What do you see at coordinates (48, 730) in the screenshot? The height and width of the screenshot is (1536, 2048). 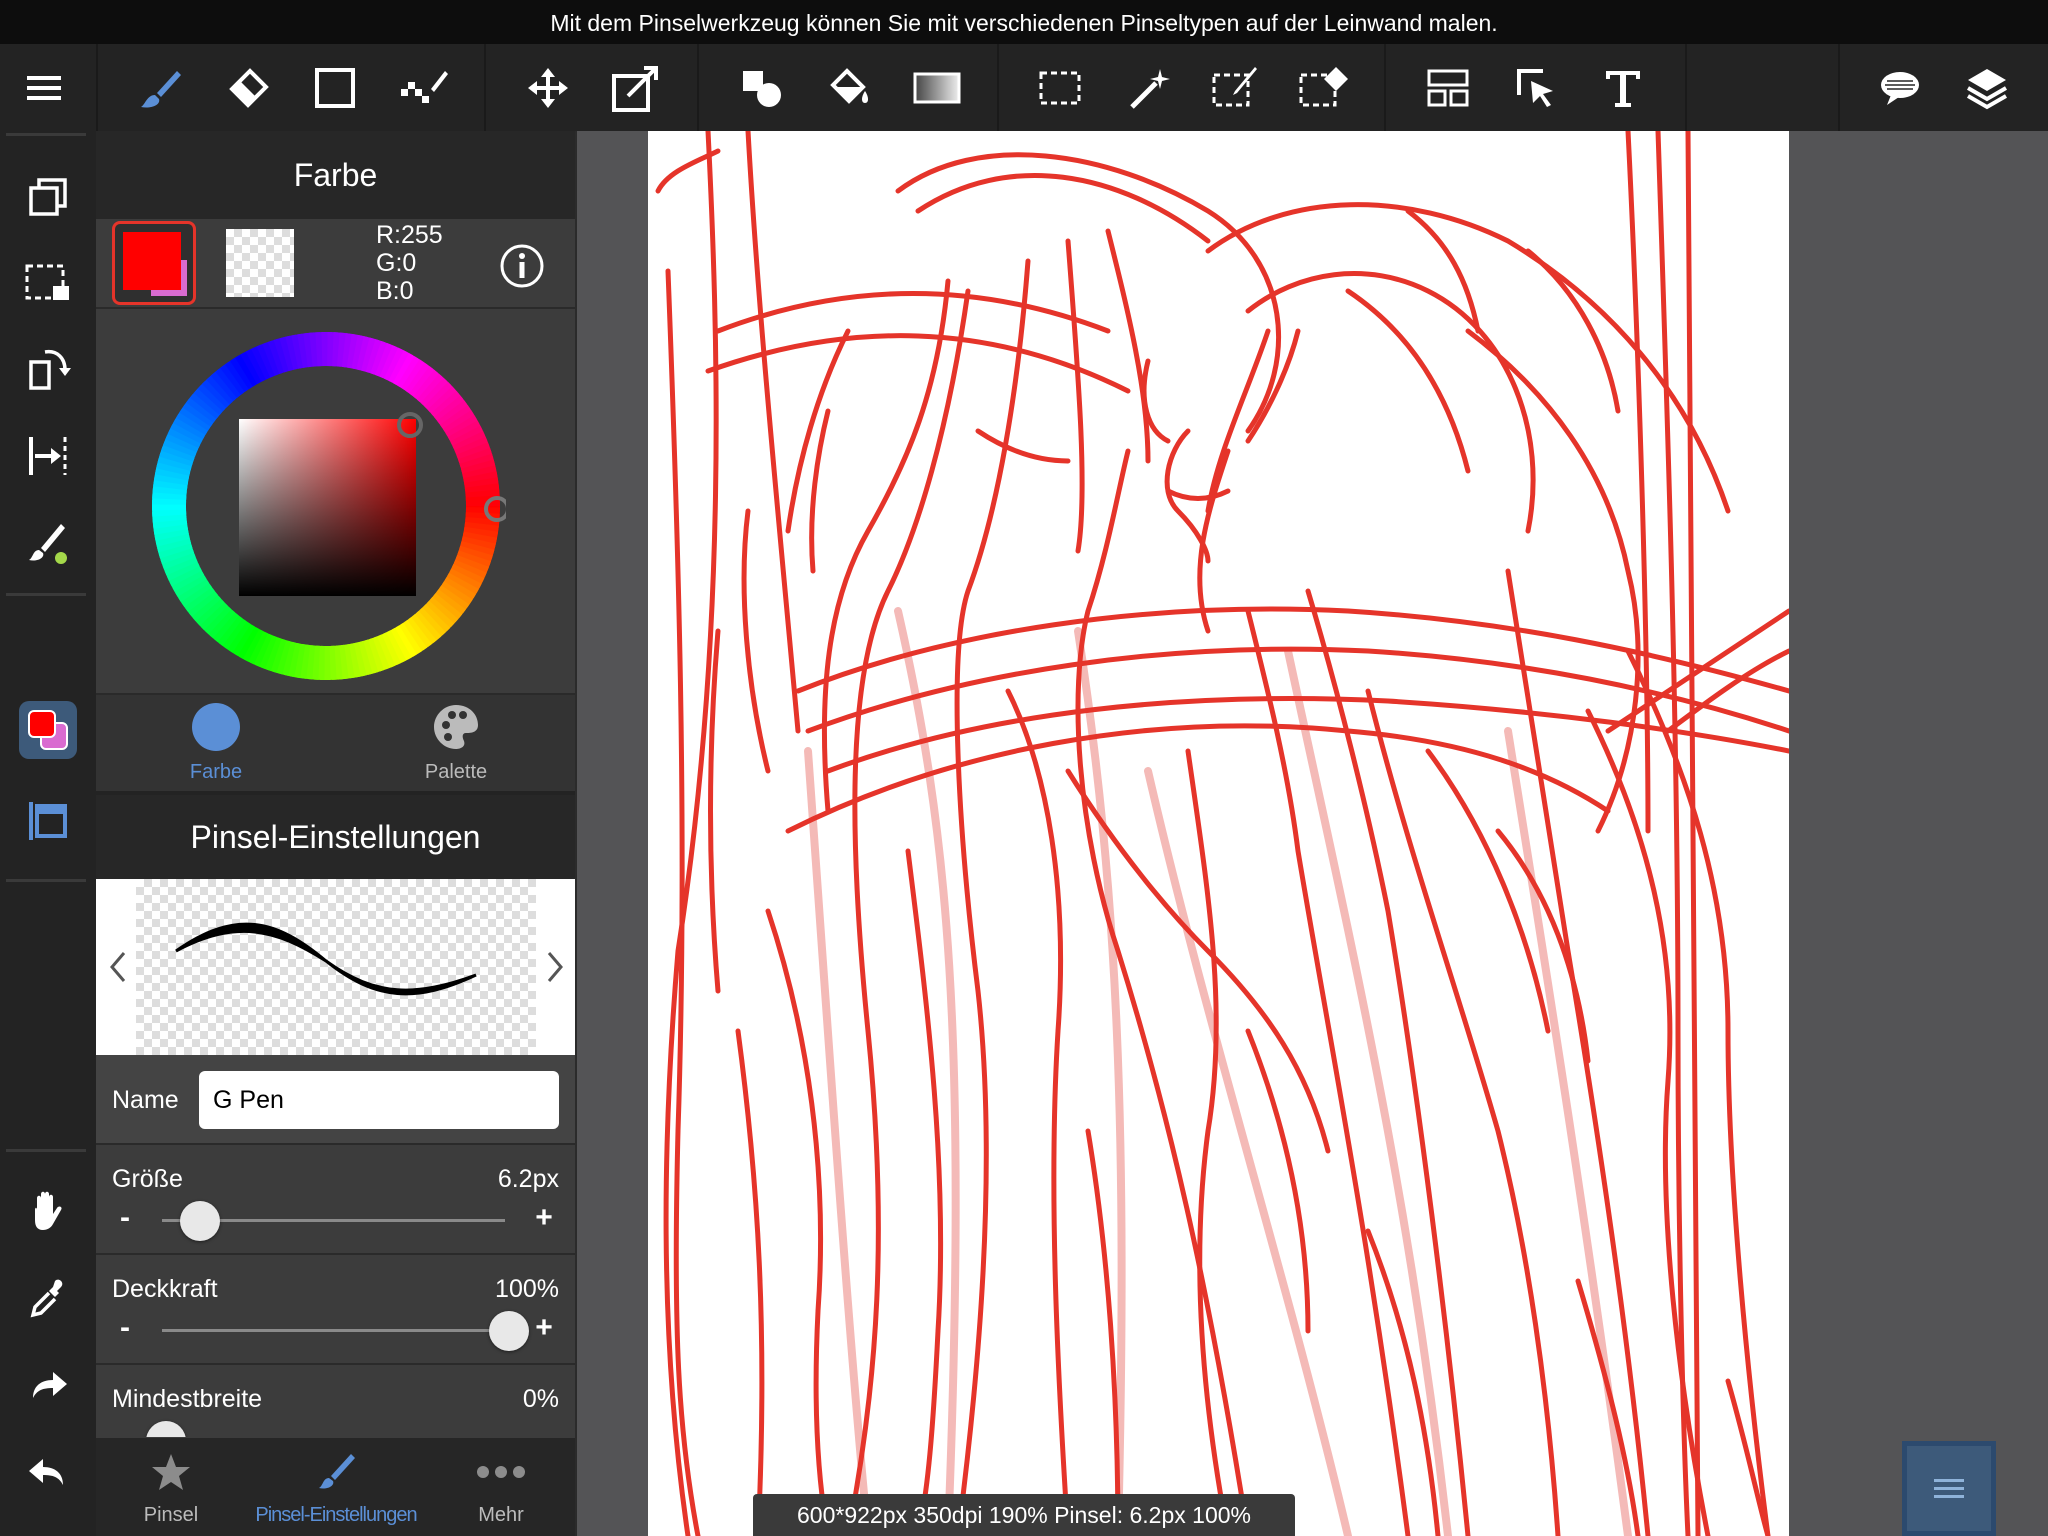 I see `color-swatch-icon` at bounding box center [48, 730].